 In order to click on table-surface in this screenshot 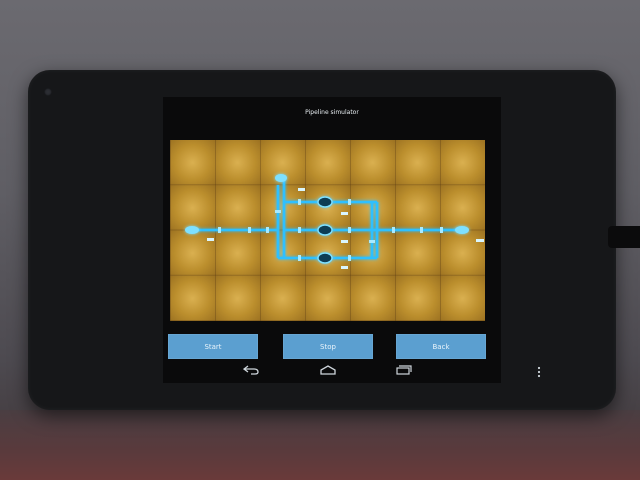, I will do `click(320, 445)`.